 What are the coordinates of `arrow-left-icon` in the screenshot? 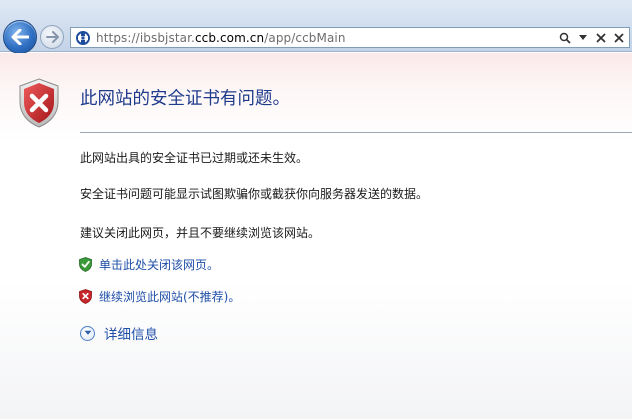 It's located at (20, 37).